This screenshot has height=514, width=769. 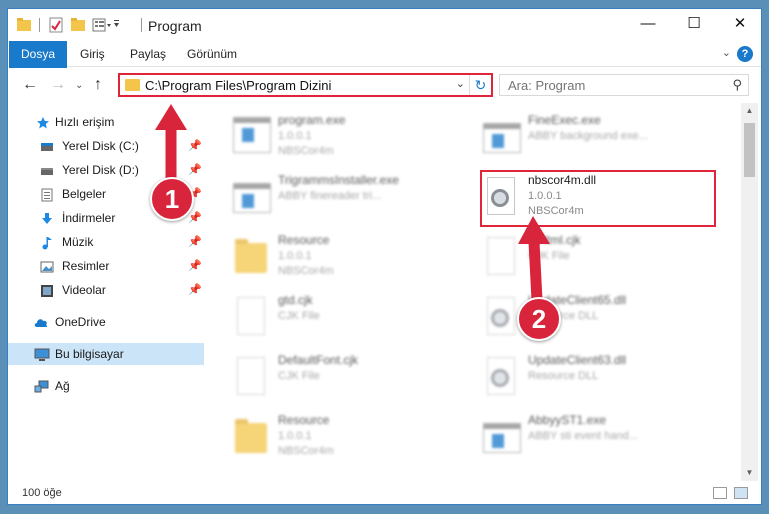 What do you see at coordinates (172, 199) in the screenshot?
I see `step-1-callout: 1` at bounding box center [172, 199].